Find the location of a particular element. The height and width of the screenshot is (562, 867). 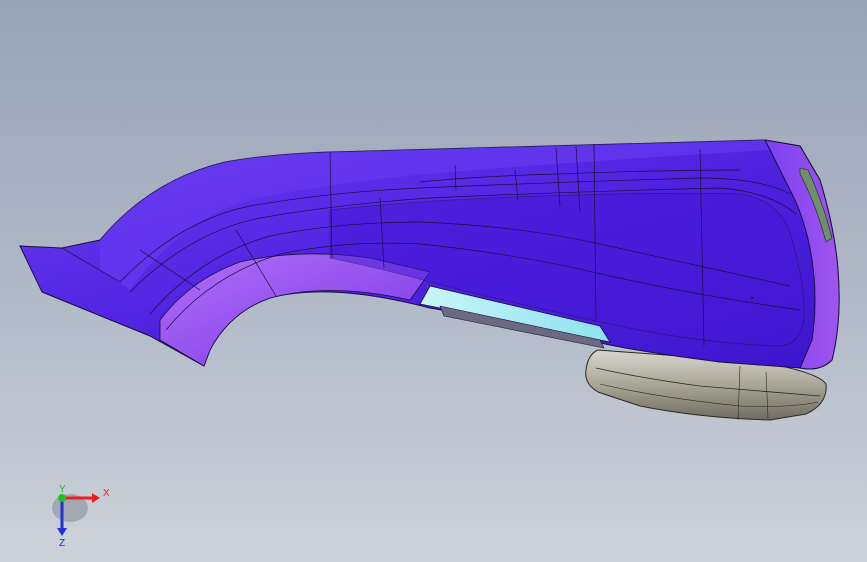

x-axis-label: X is located at coordinates (106, 493).